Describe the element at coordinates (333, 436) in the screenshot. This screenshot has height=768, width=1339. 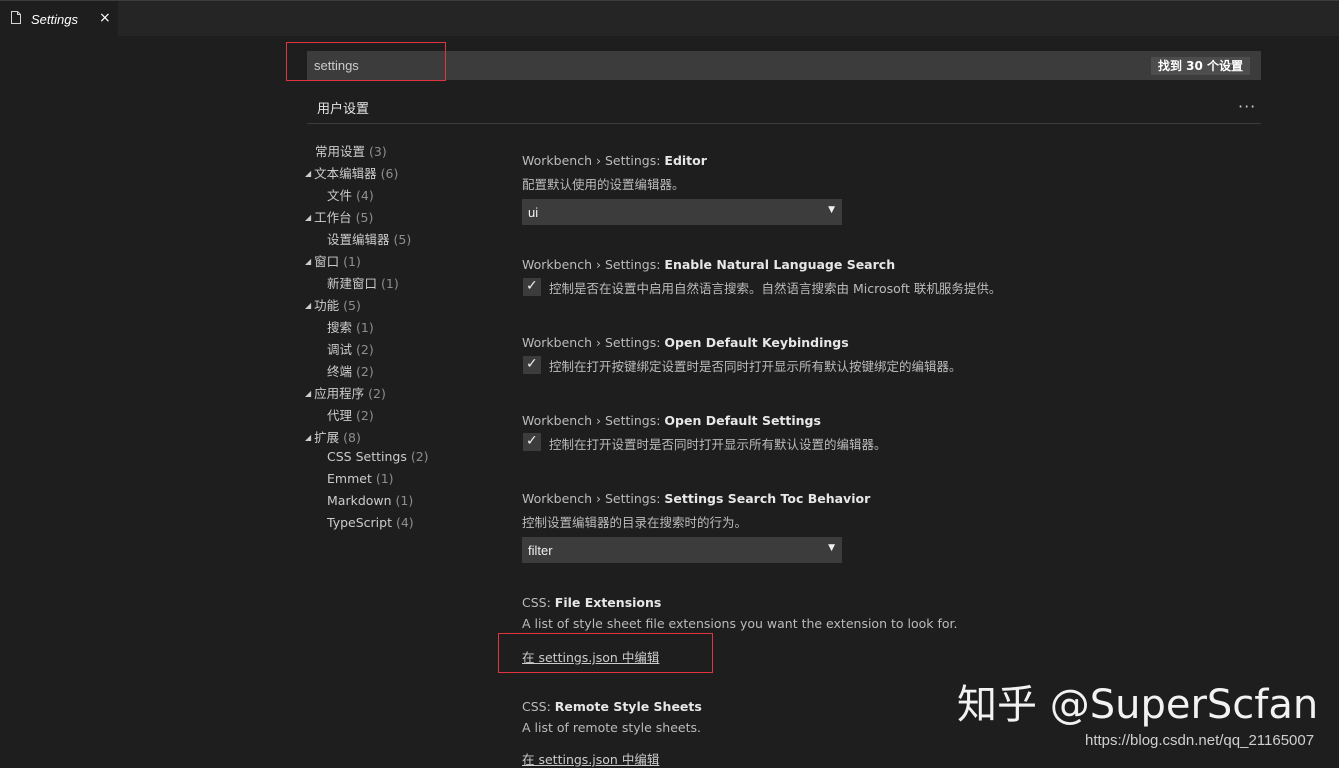
I see `toc-item-extensions: ◢ 扩展 (8)` at that location.